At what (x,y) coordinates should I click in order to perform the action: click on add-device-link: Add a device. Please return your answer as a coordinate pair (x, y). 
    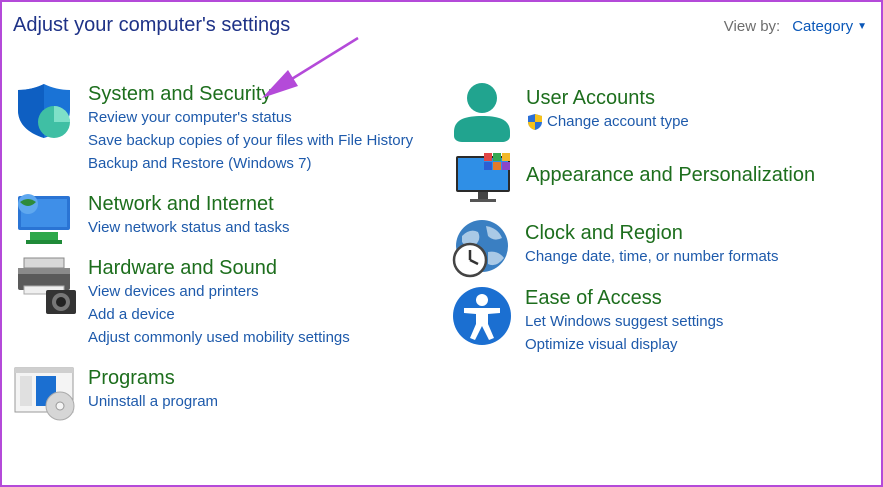
    Looking at the image, I should click on (219, 314).